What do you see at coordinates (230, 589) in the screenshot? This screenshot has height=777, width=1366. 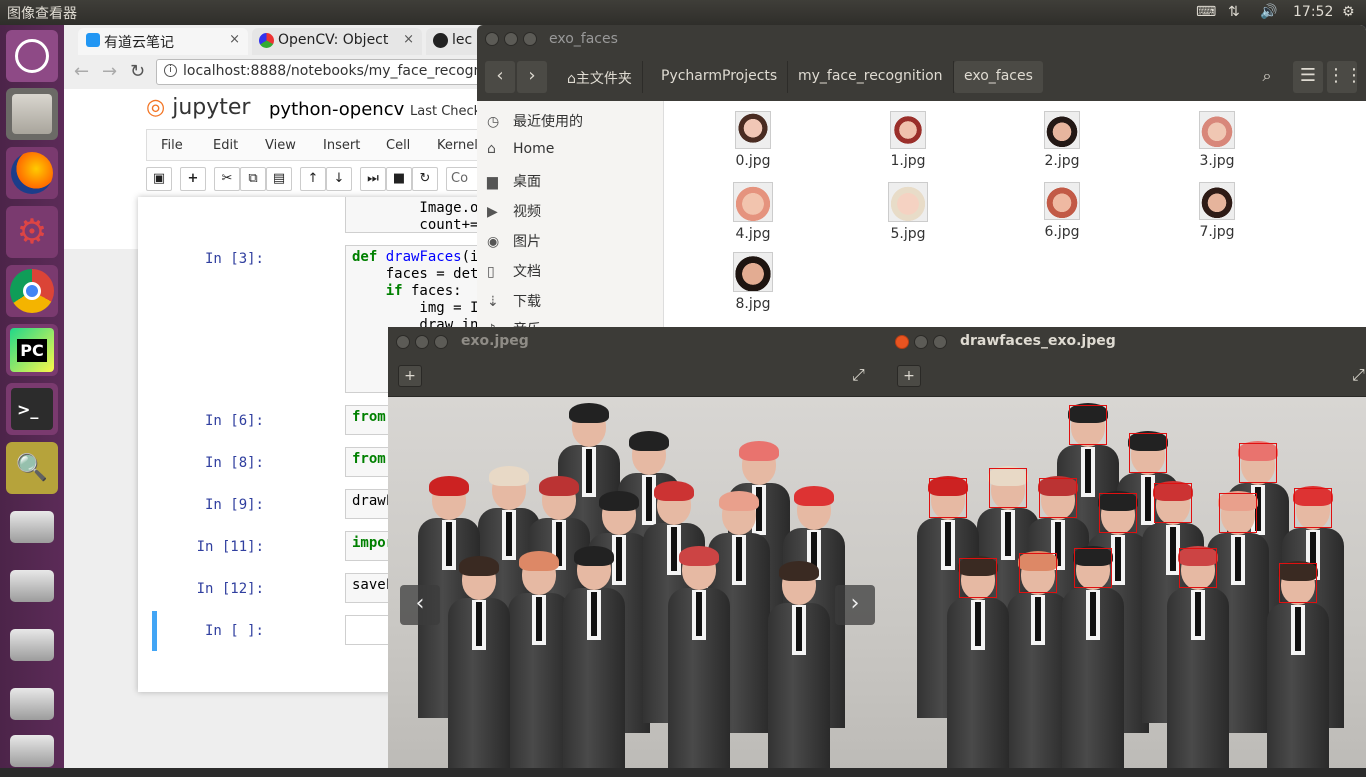 I see `cell-prompt: In [12]:` at bounding box center [230, 589].